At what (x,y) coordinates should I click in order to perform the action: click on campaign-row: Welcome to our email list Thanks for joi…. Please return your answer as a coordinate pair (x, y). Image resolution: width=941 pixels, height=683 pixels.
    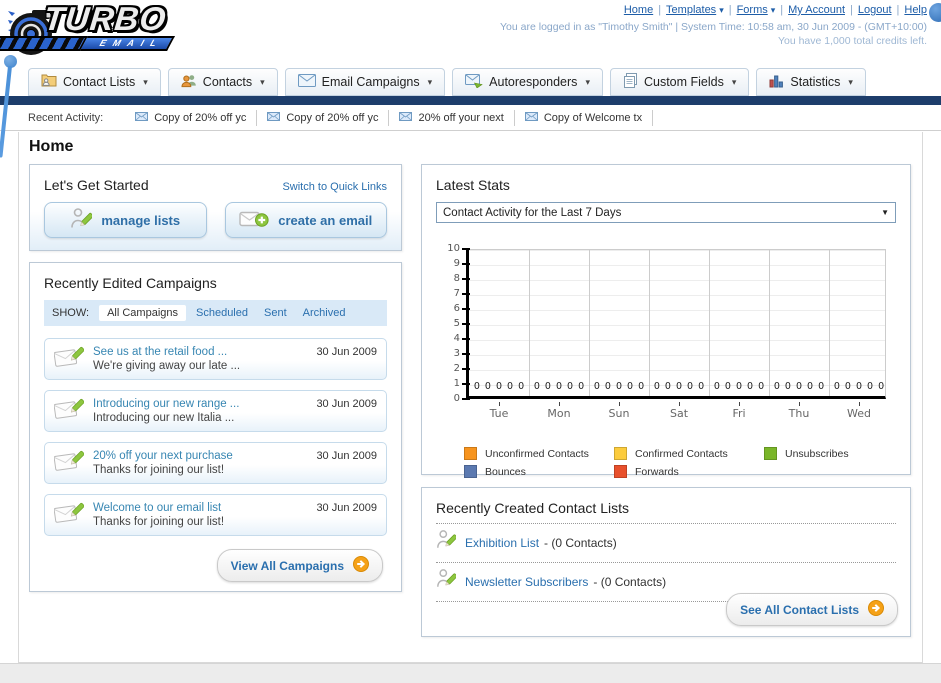
    Looking at the image, I should click on (215, 515).